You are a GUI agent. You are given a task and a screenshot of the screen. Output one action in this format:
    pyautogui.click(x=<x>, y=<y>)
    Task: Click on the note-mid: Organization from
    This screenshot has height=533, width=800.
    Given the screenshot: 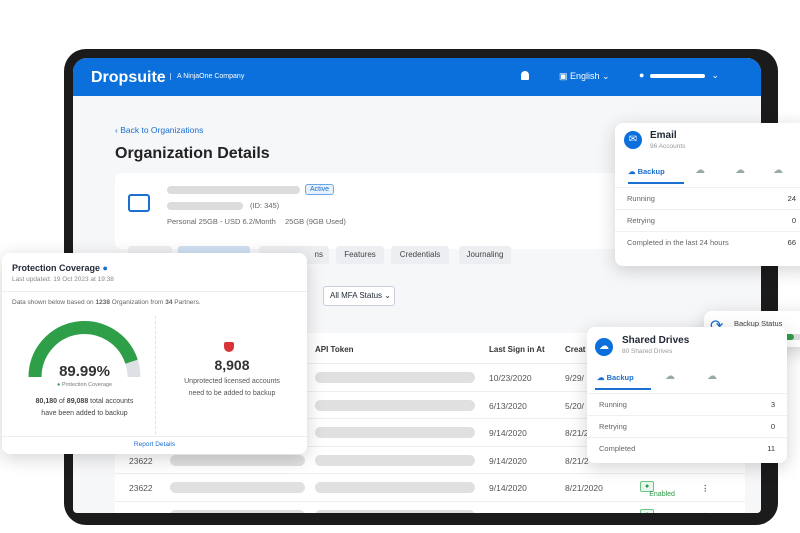 What is the action you would take?
    pyautogui.click(x=137, y=302)
    